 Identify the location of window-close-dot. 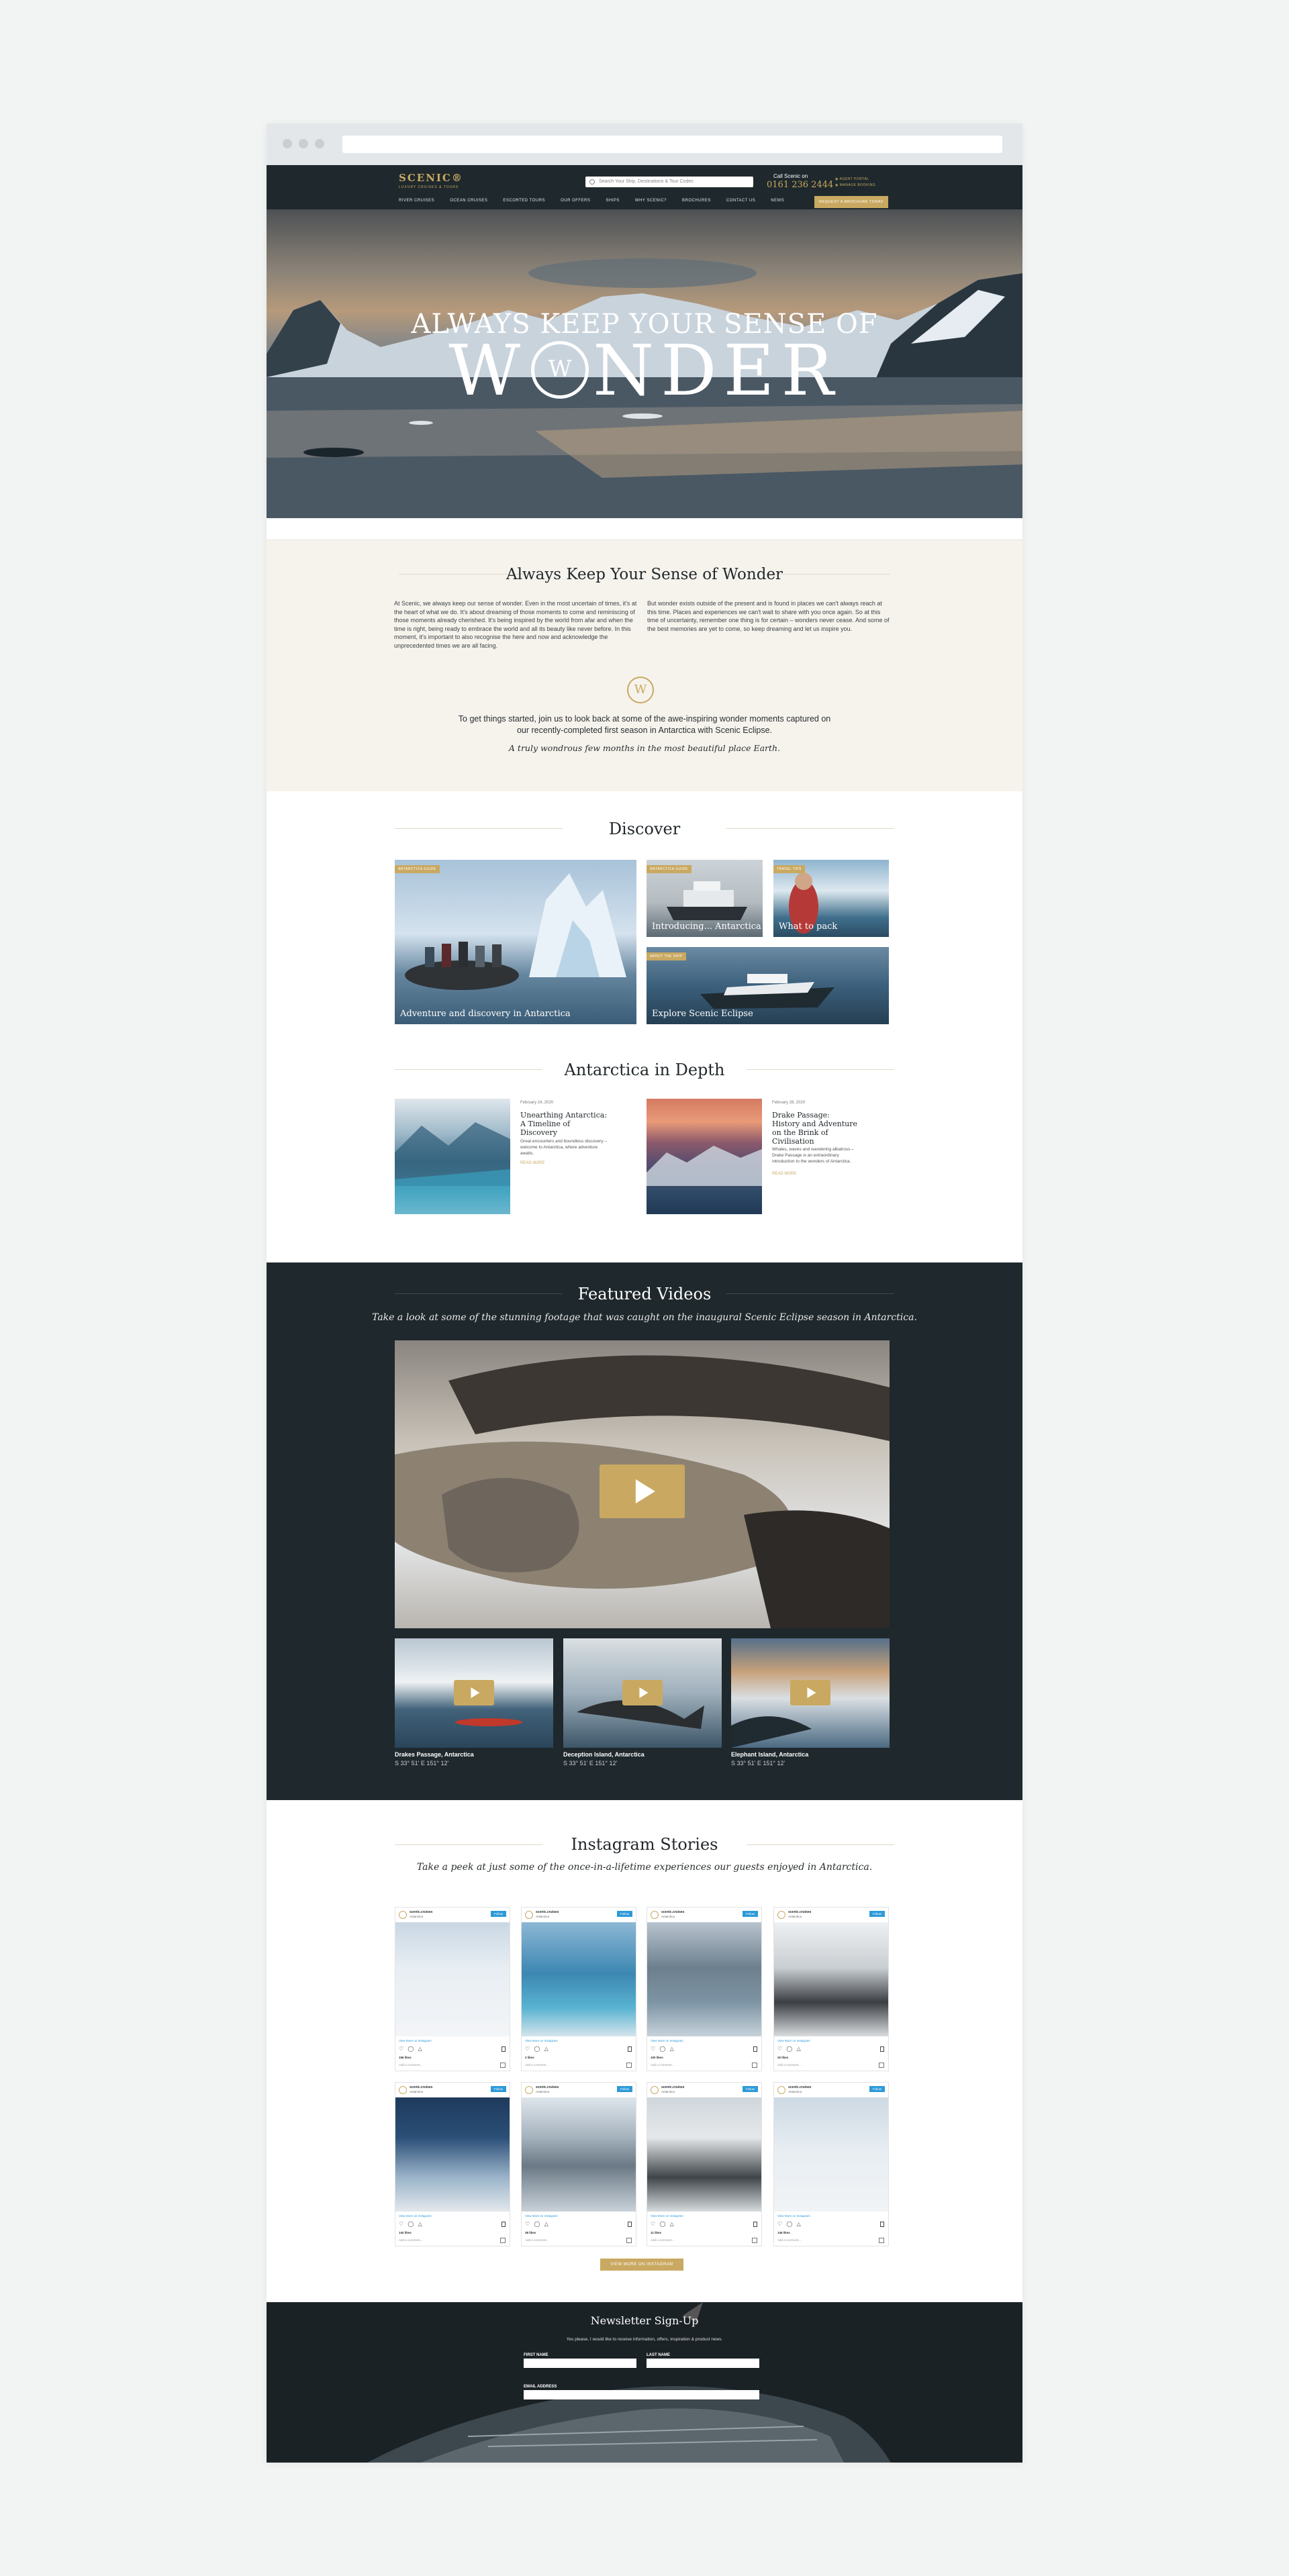
(287, 143).